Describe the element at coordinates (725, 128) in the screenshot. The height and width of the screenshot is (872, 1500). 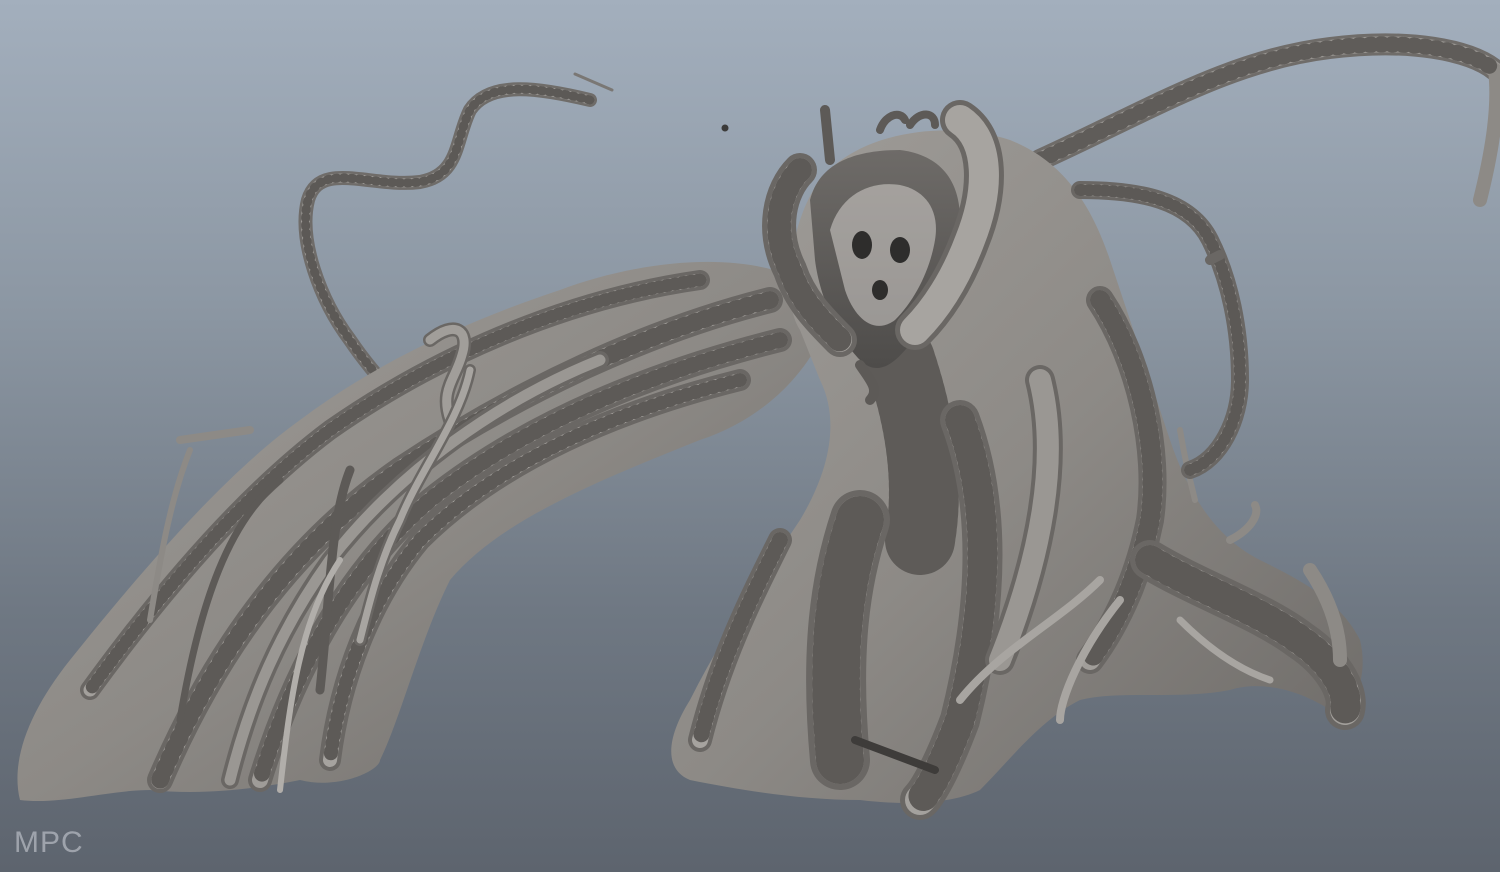
I see `floating-debris` at that location.